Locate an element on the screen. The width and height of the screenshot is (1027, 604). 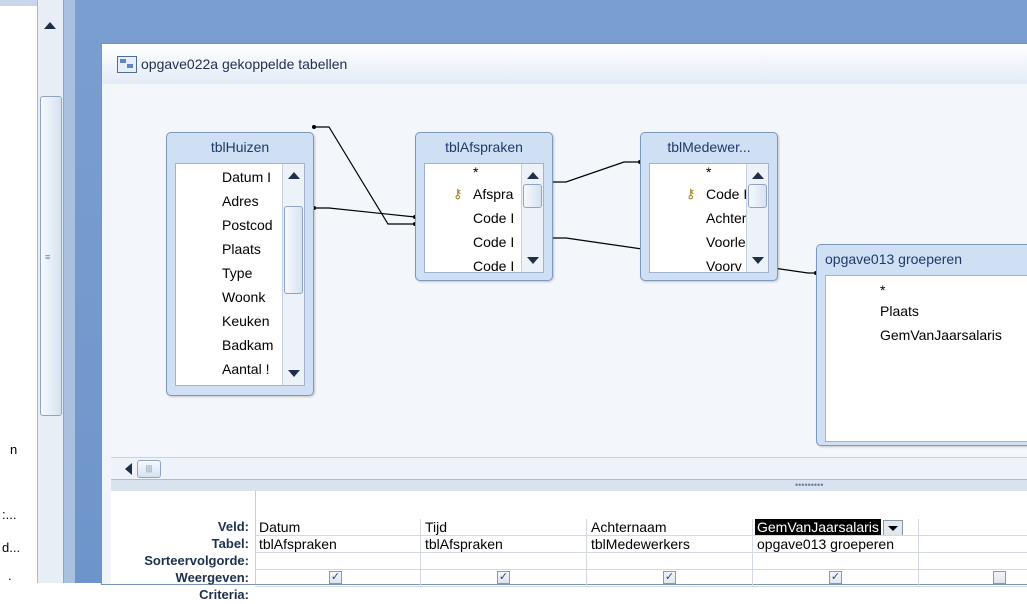
field-item: Postcod is located at coordinates (252, 229).